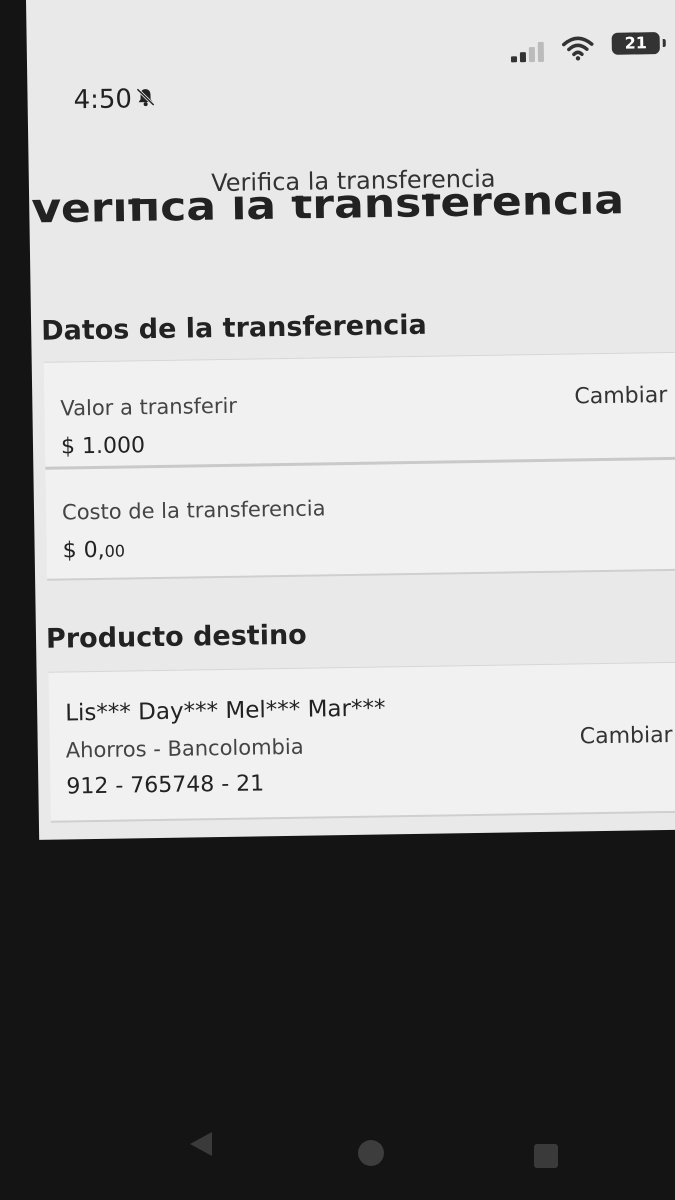  I want to click on signal-icon, so click(527, 52).